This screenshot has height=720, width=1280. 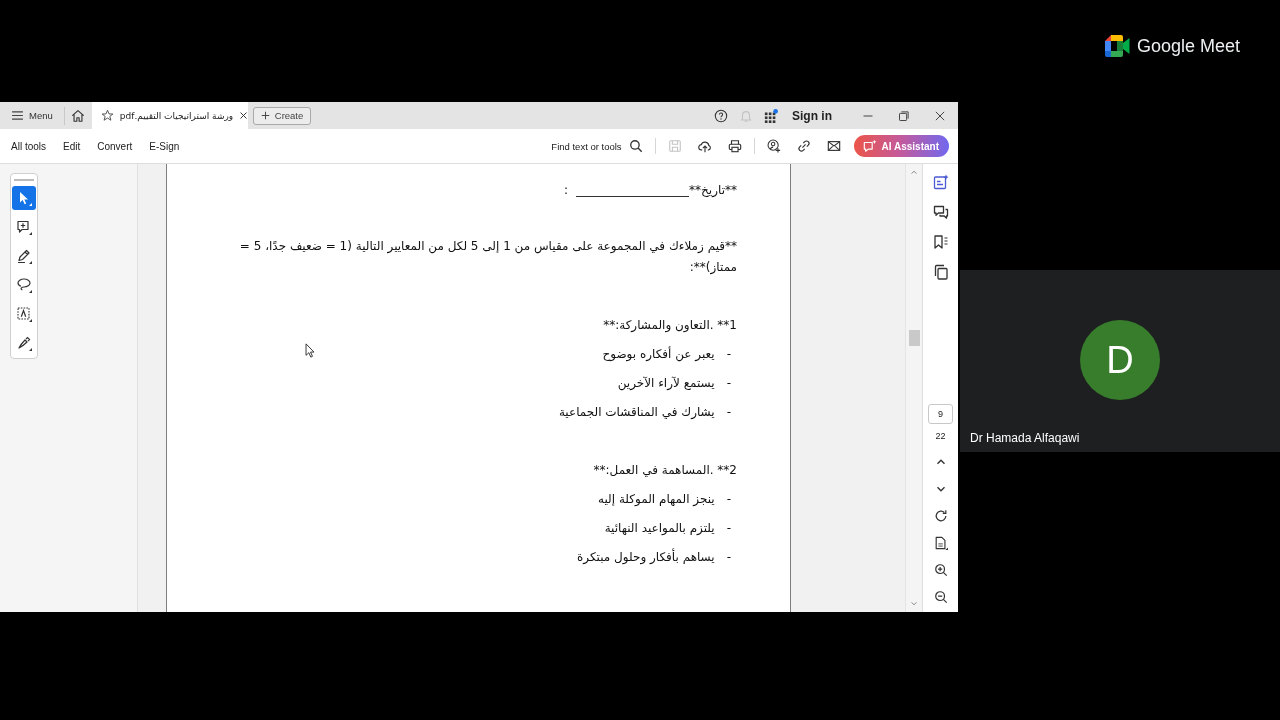 What do you see at coordinates (164, 146) in the screenshot?
I see `e-sign-menu-item: E-Sign` at bounding box center [164, 146].